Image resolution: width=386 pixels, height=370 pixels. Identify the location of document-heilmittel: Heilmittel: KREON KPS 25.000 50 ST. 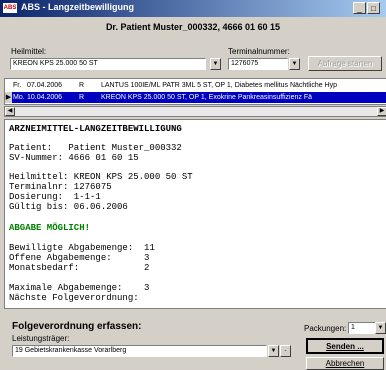
(101, 177).